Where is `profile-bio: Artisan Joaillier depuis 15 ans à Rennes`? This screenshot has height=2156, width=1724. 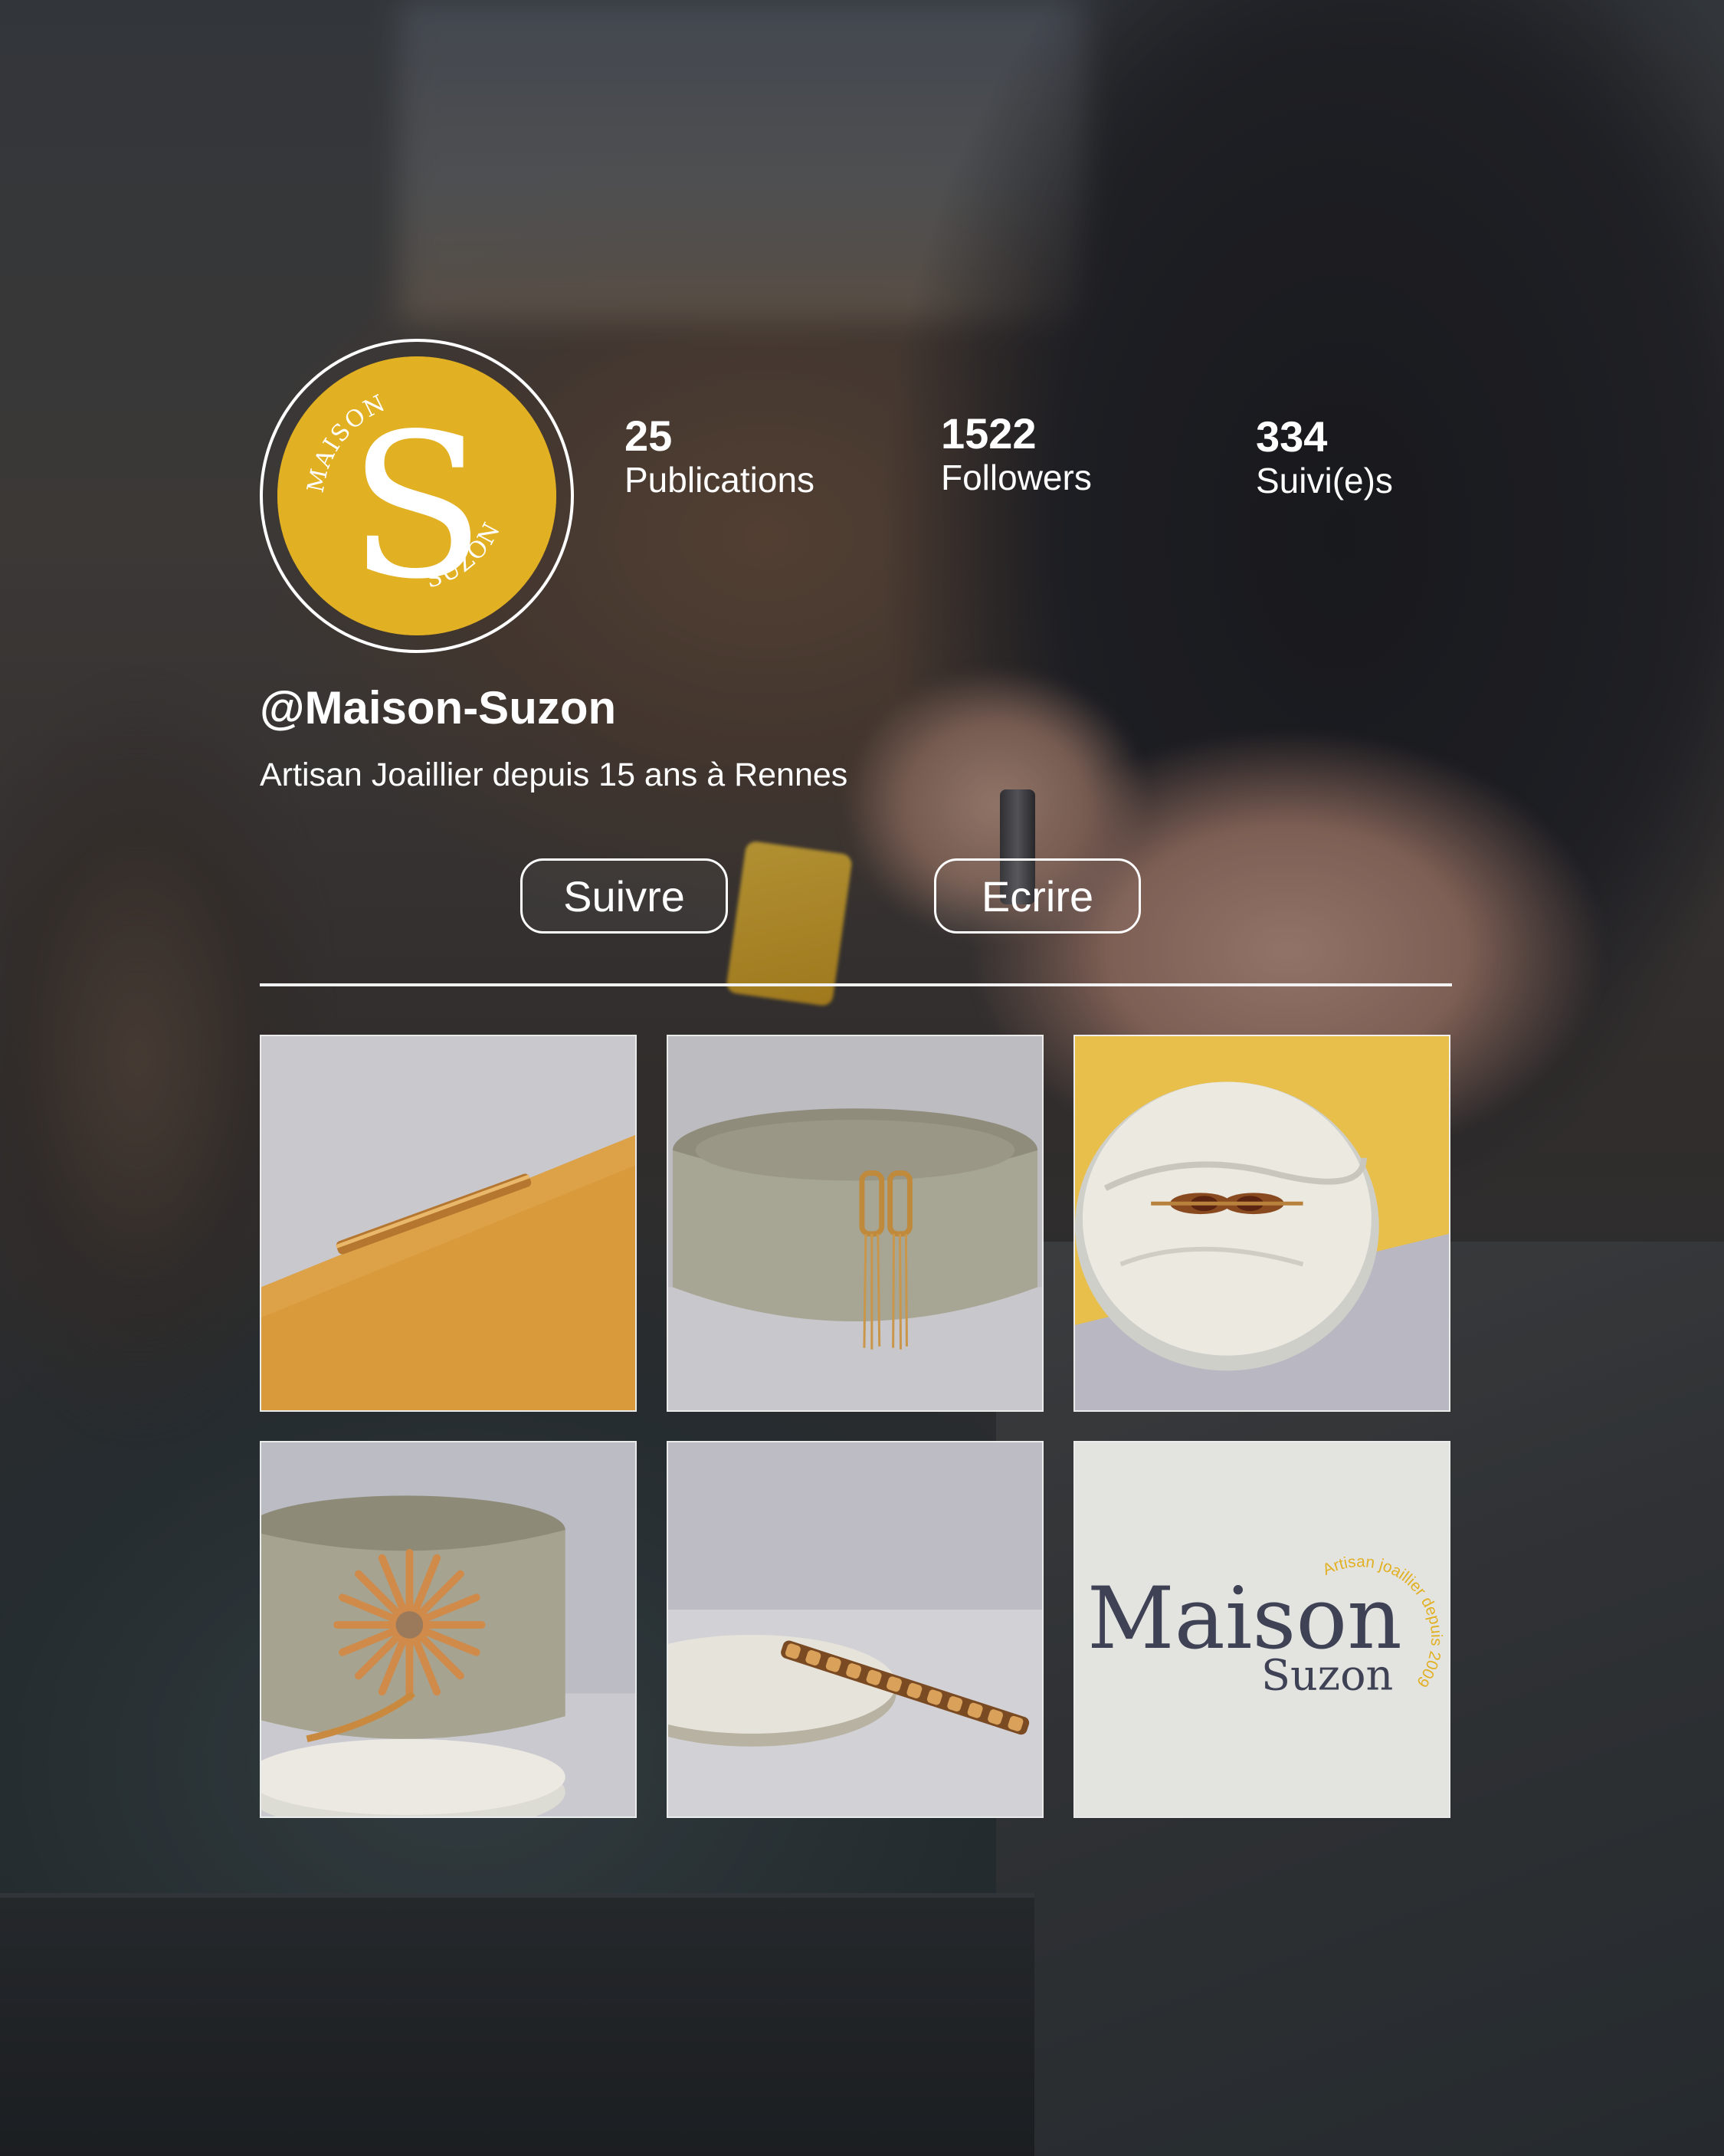 profile-bio: Artisan Joaillier depuis 15 ans à Rennes is located at coordinates (554, 775).